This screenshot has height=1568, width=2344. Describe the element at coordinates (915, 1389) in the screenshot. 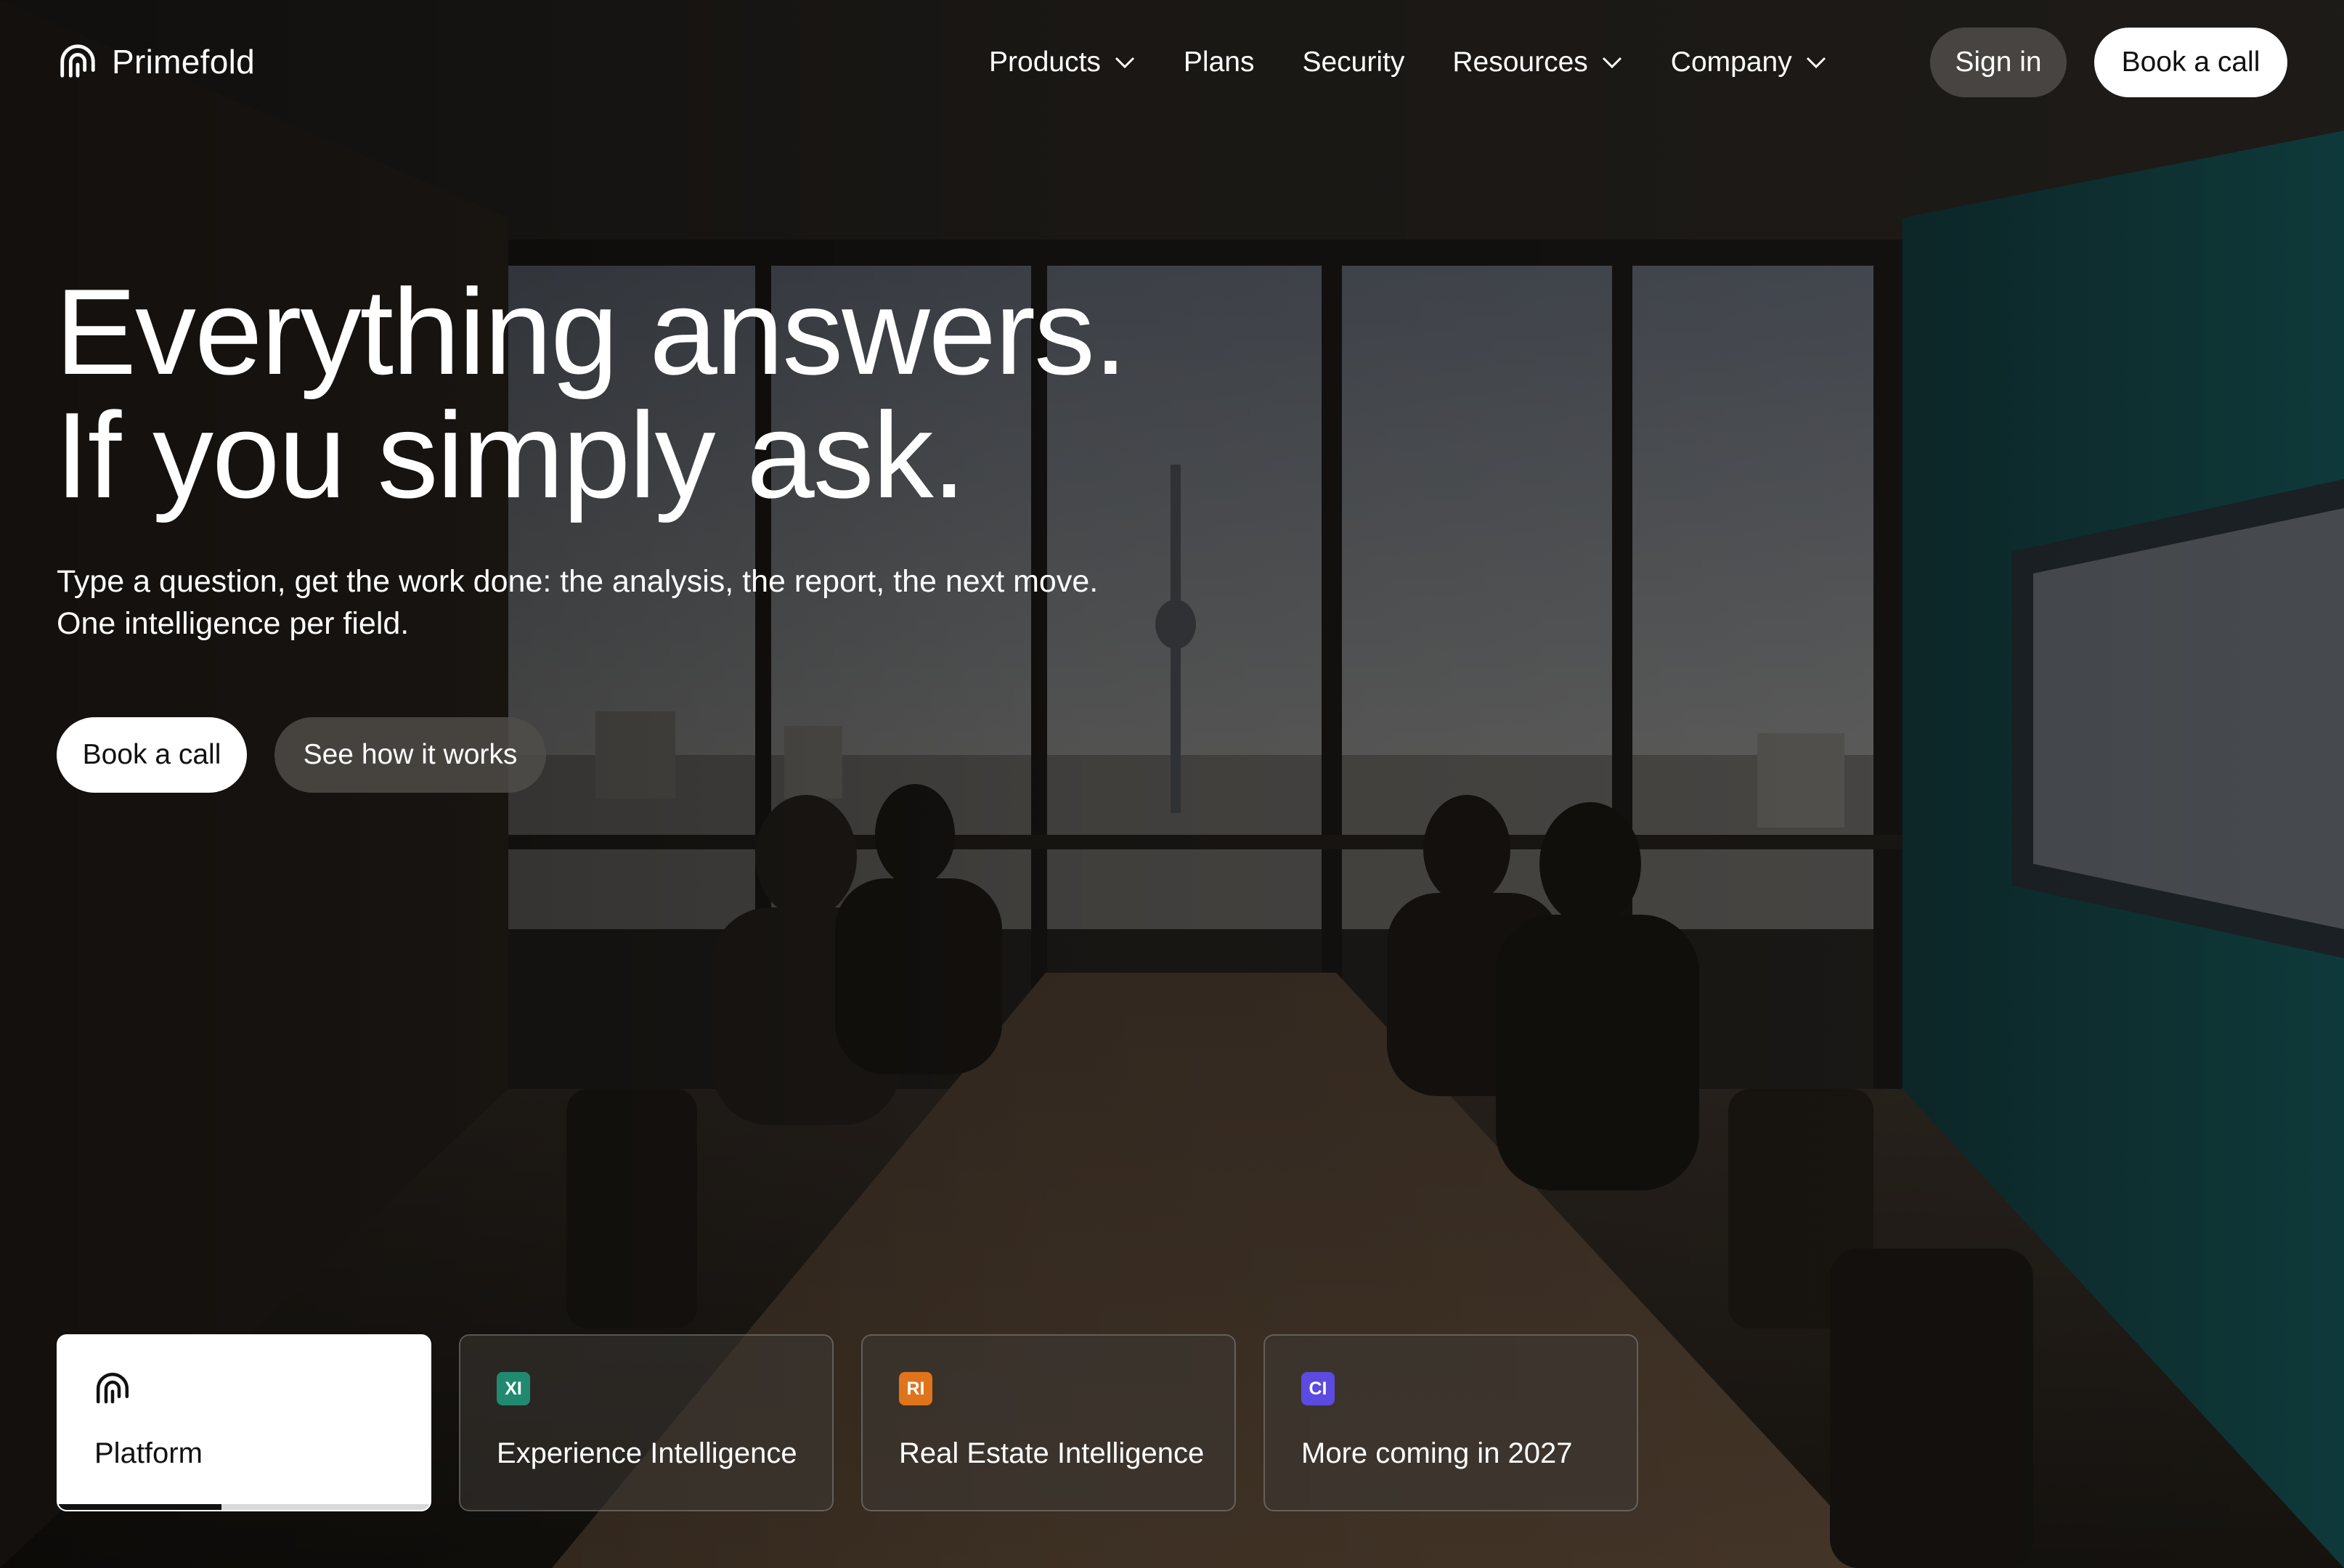

I see `ri-badge-icon: RI` at that location.